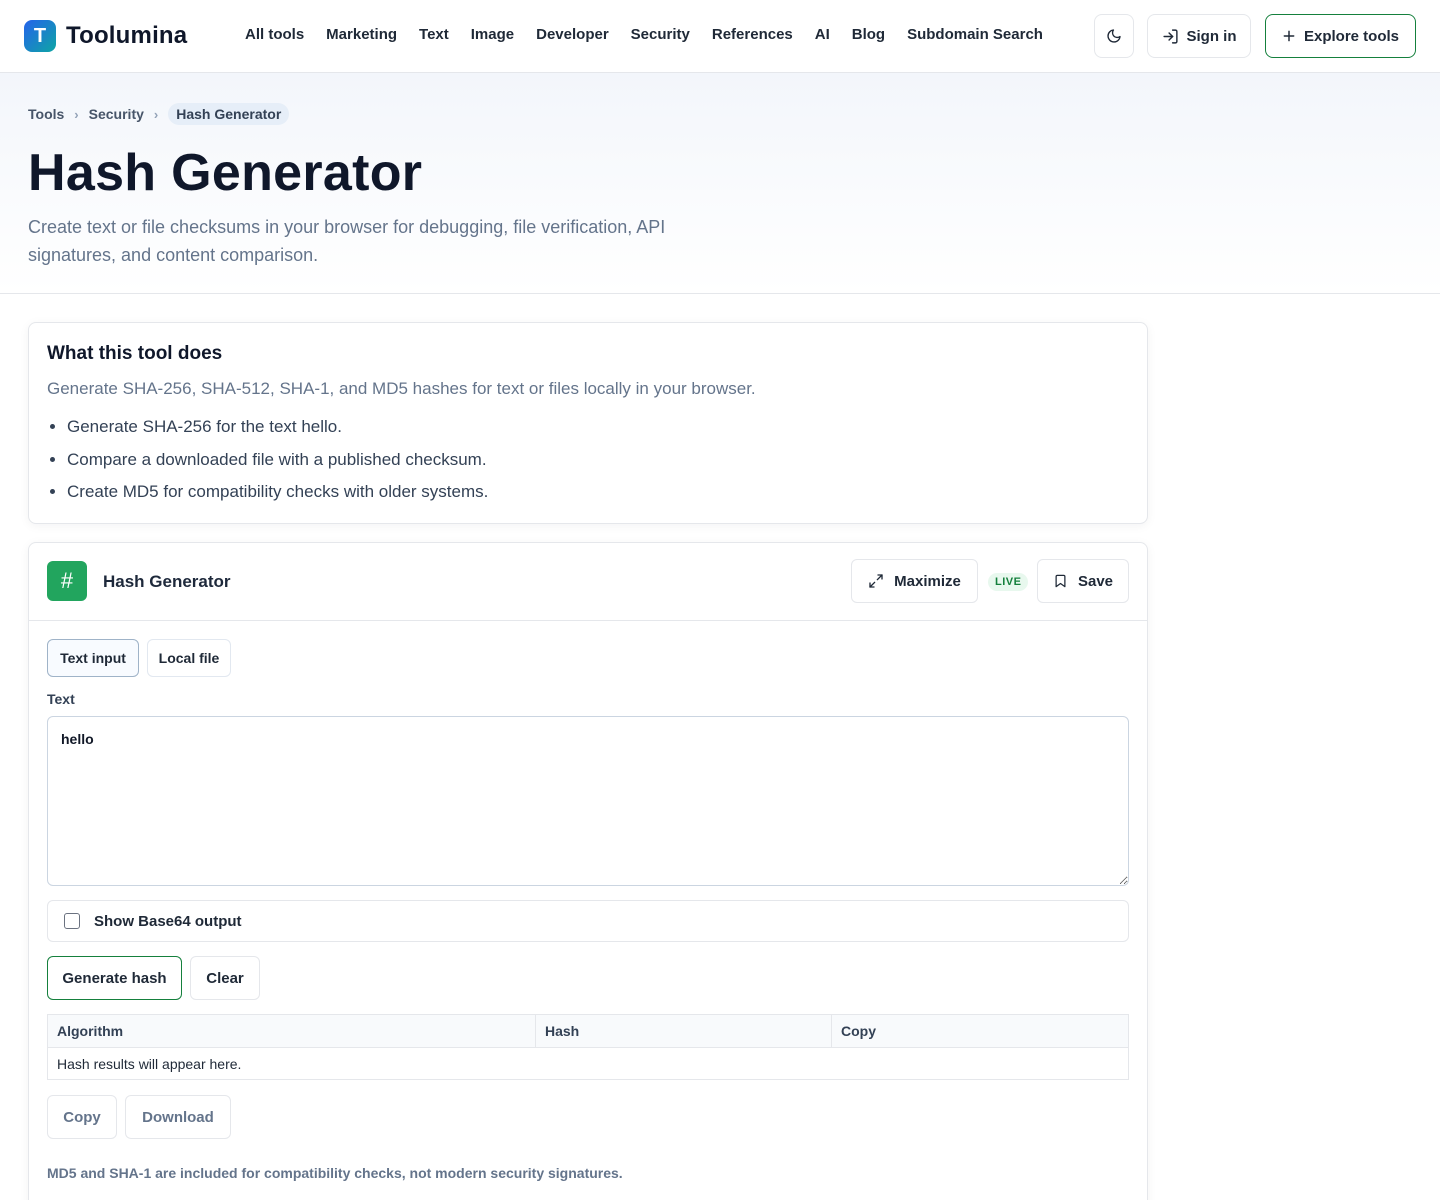  What do you see at coordinates (1170, 36) in the screenshot?
I see `sign-in-icon` at bounding box center [1170, 36].